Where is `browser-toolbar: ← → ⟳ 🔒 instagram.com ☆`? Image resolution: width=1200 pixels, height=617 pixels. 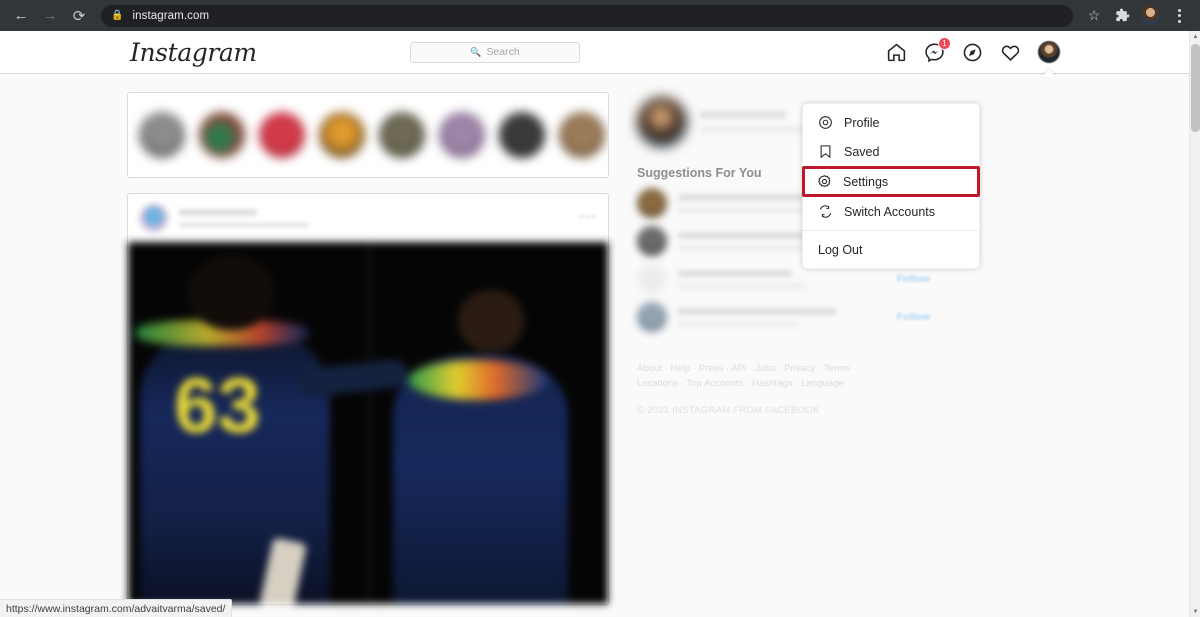
browser-toolbar: ← → ⟳ 🔒 instagram.com ☆ is located at coordinates (600, 15).